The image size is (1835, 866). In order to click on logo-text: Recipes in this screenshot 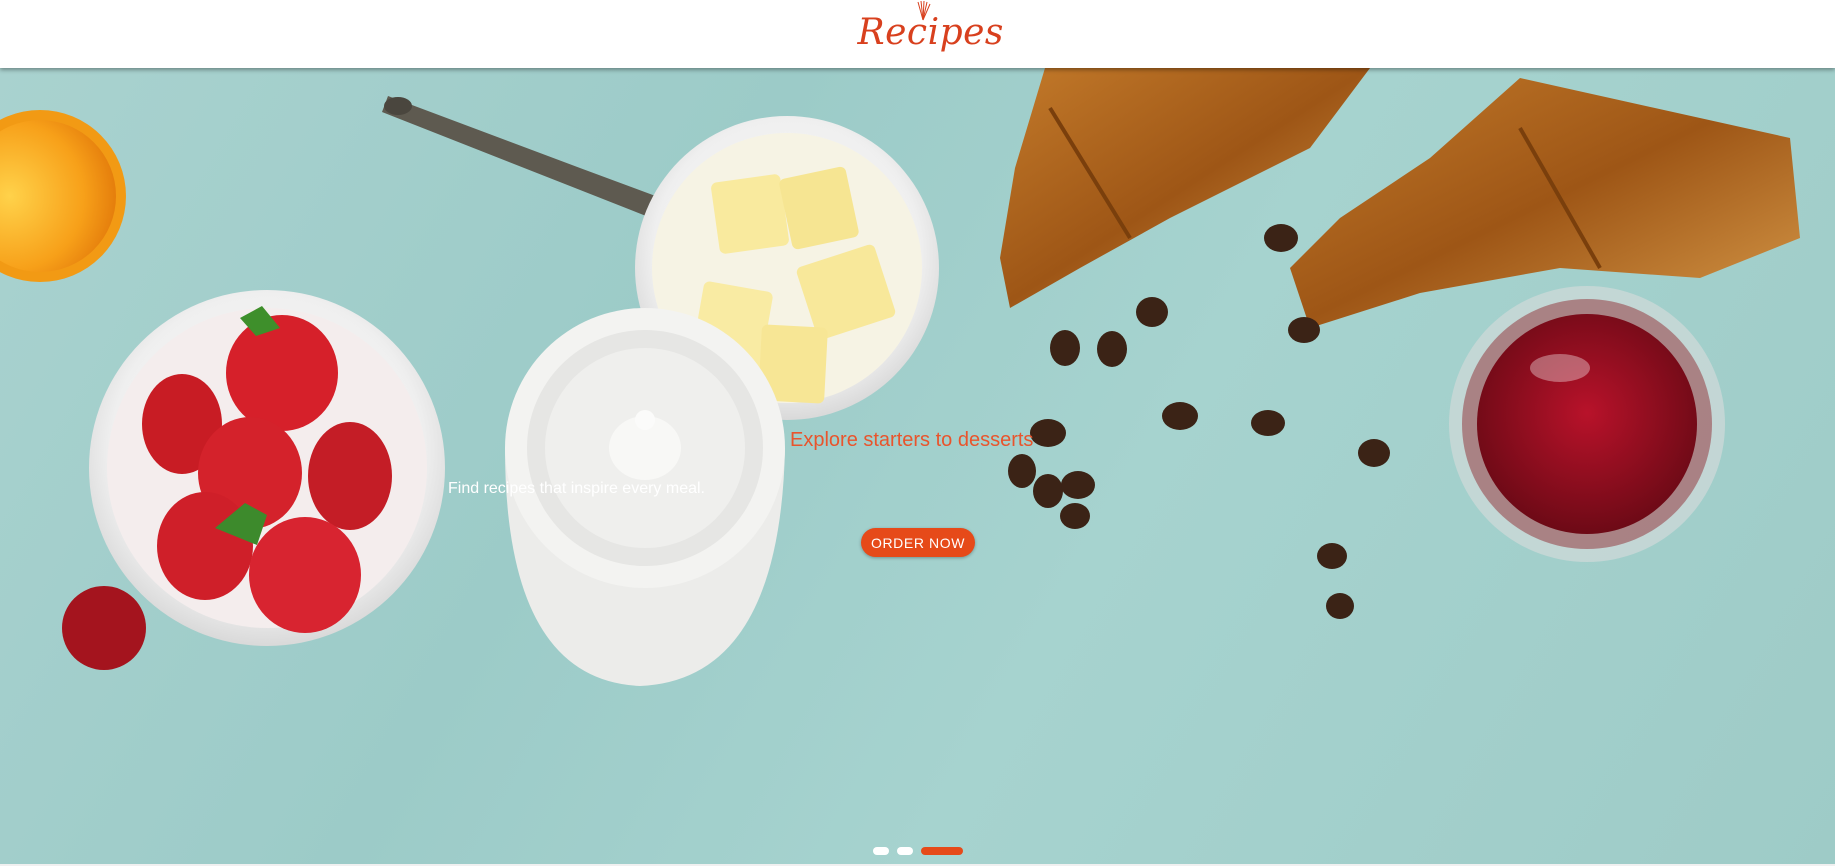, I will do `click(930, 32)`.